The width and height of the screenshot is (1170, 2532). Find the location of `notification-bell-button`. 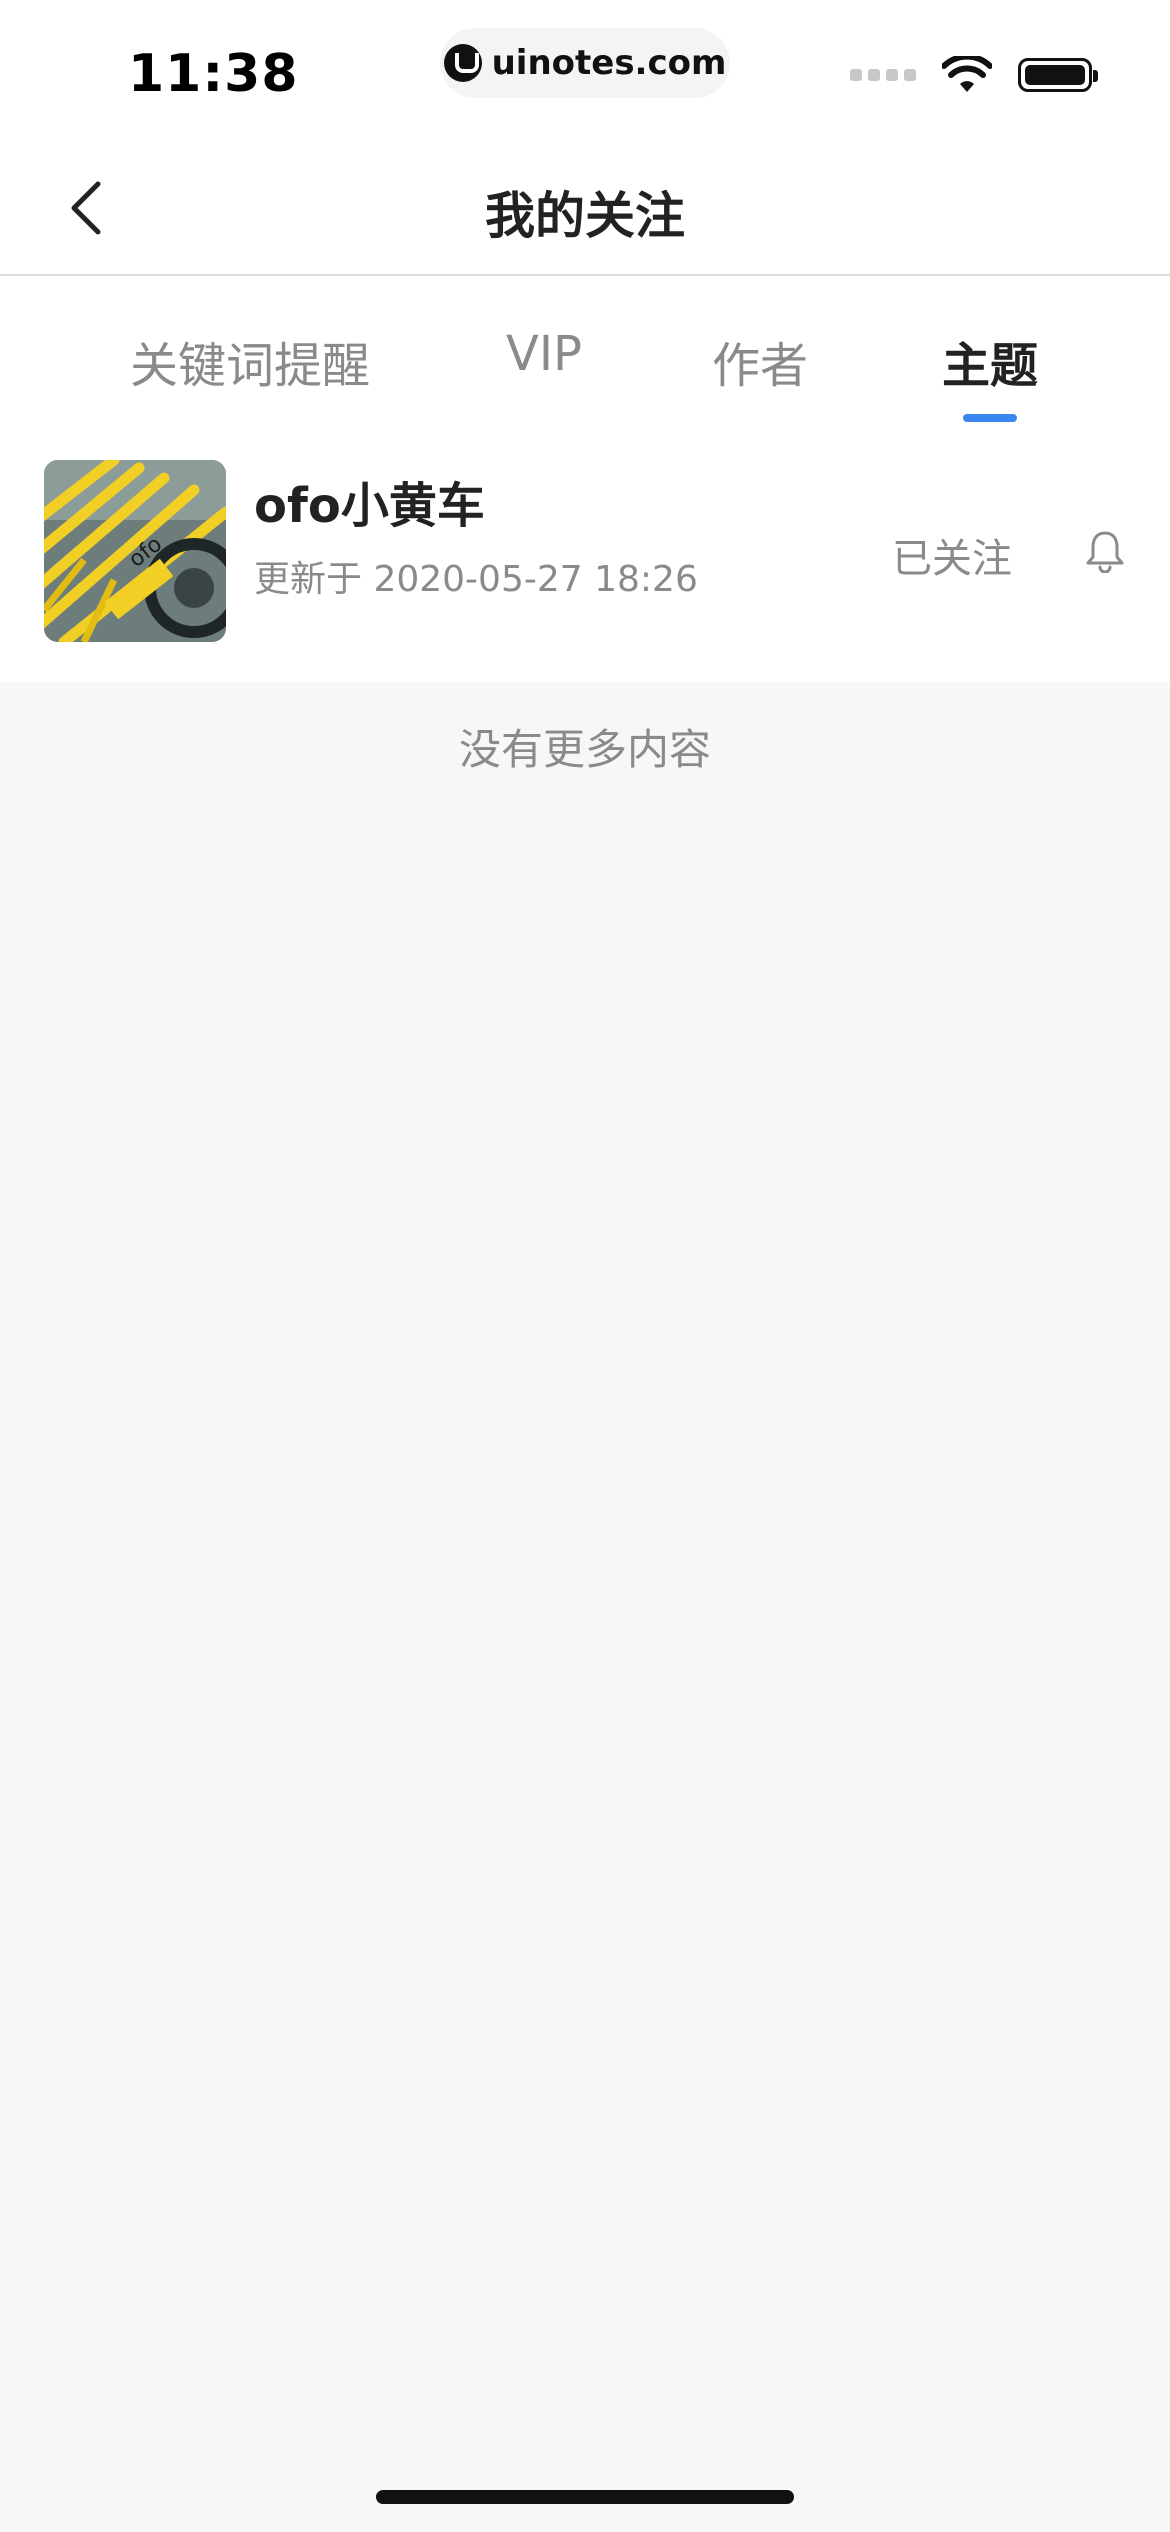

notification-bell-button is located at coordinates (1105, 551).